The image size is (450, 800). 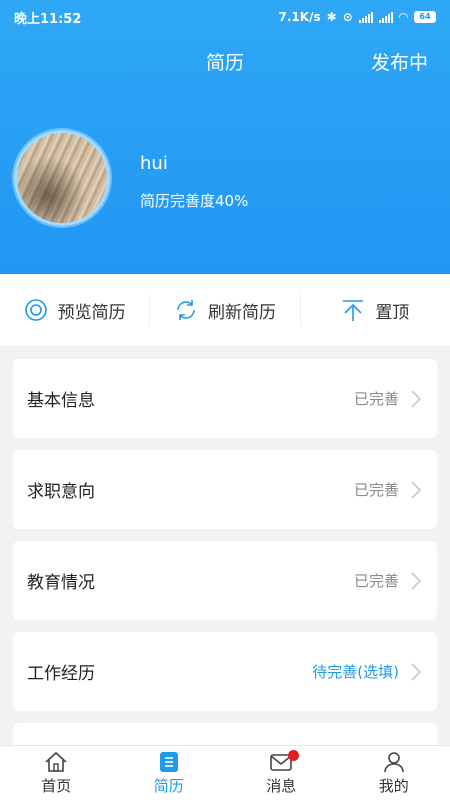 I want to click on pin-top-icon, so click(x=353, y=310).